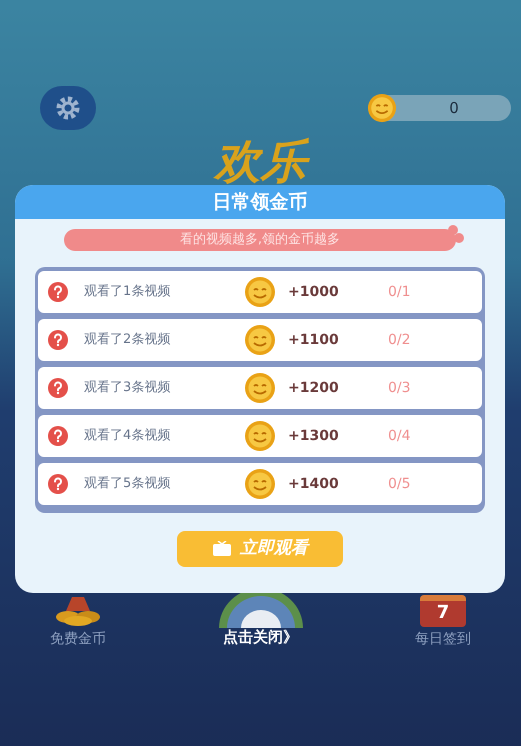 This screenshot has height=746, width=521. What do you see at coordinates (454, 108) in the screenshot?
I see `coin-balance: 0` at bounding box center [454, 108].